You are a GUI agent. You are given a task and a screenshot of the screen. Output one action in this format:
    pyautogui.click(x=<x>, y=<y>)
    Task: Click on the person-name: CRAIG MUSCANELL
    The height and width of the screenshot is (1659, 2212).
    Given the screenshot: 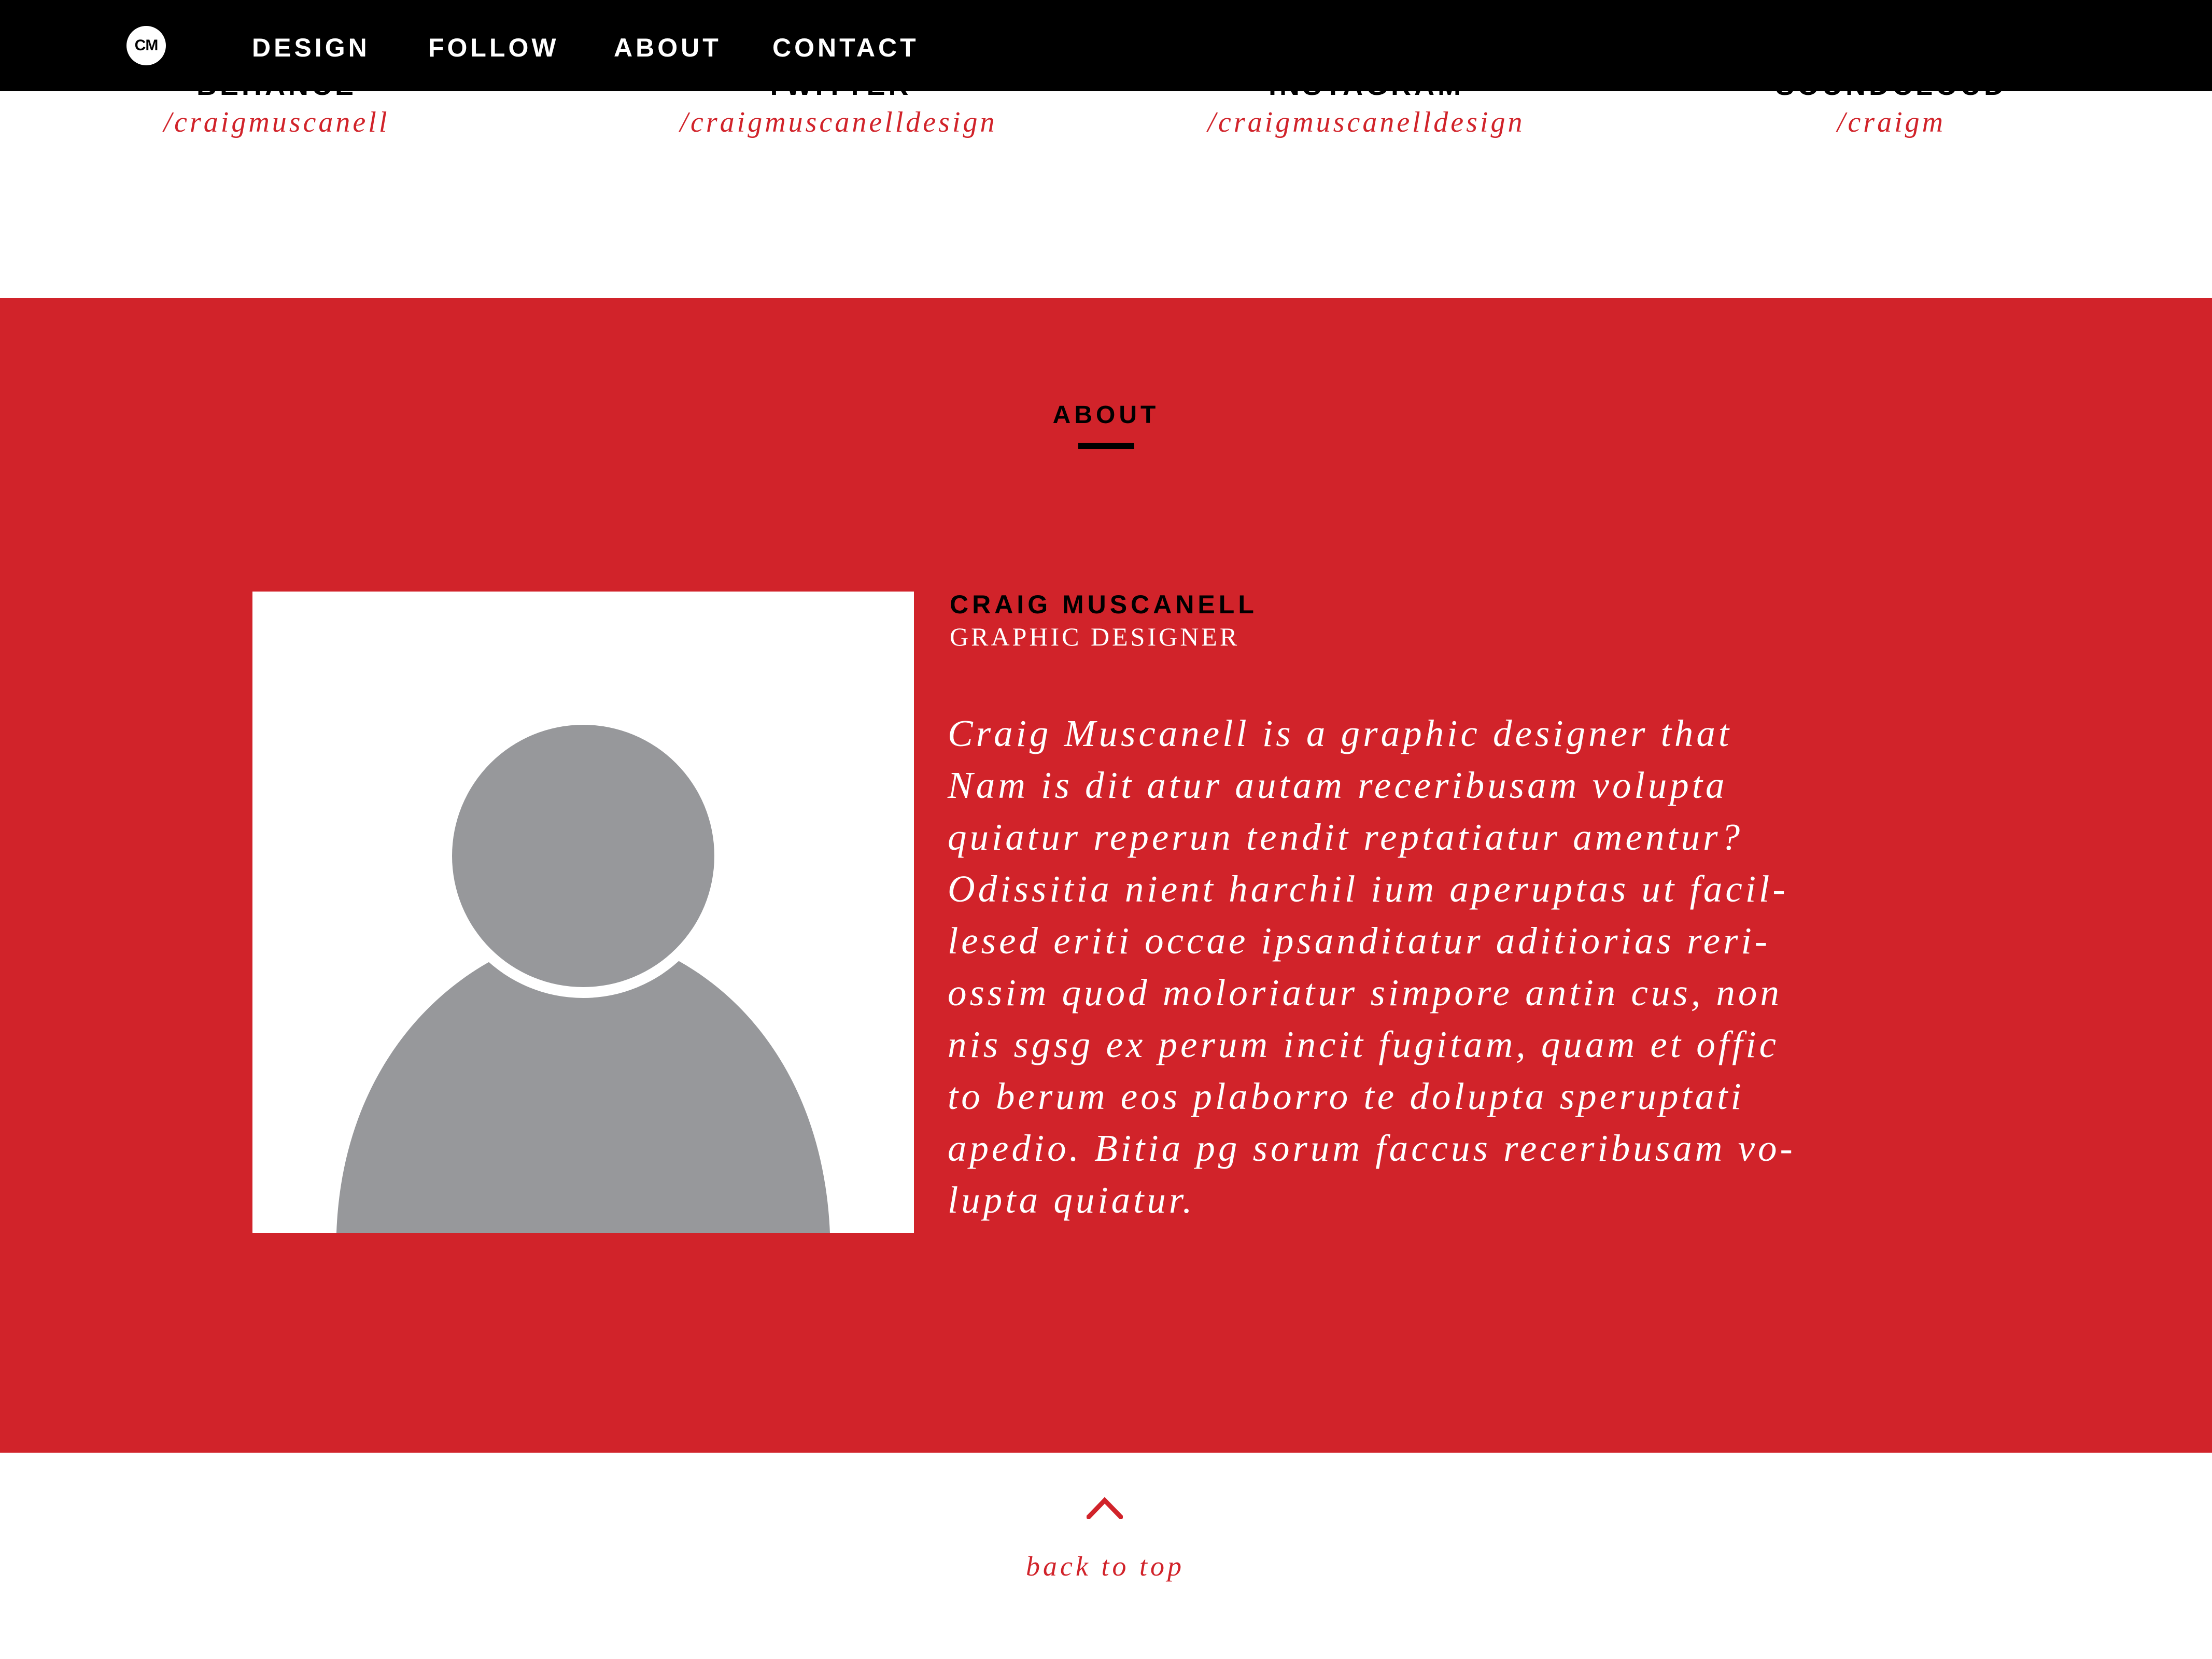 What is the action you would take?
    pyautogui.click(x=1104, y=604)
    